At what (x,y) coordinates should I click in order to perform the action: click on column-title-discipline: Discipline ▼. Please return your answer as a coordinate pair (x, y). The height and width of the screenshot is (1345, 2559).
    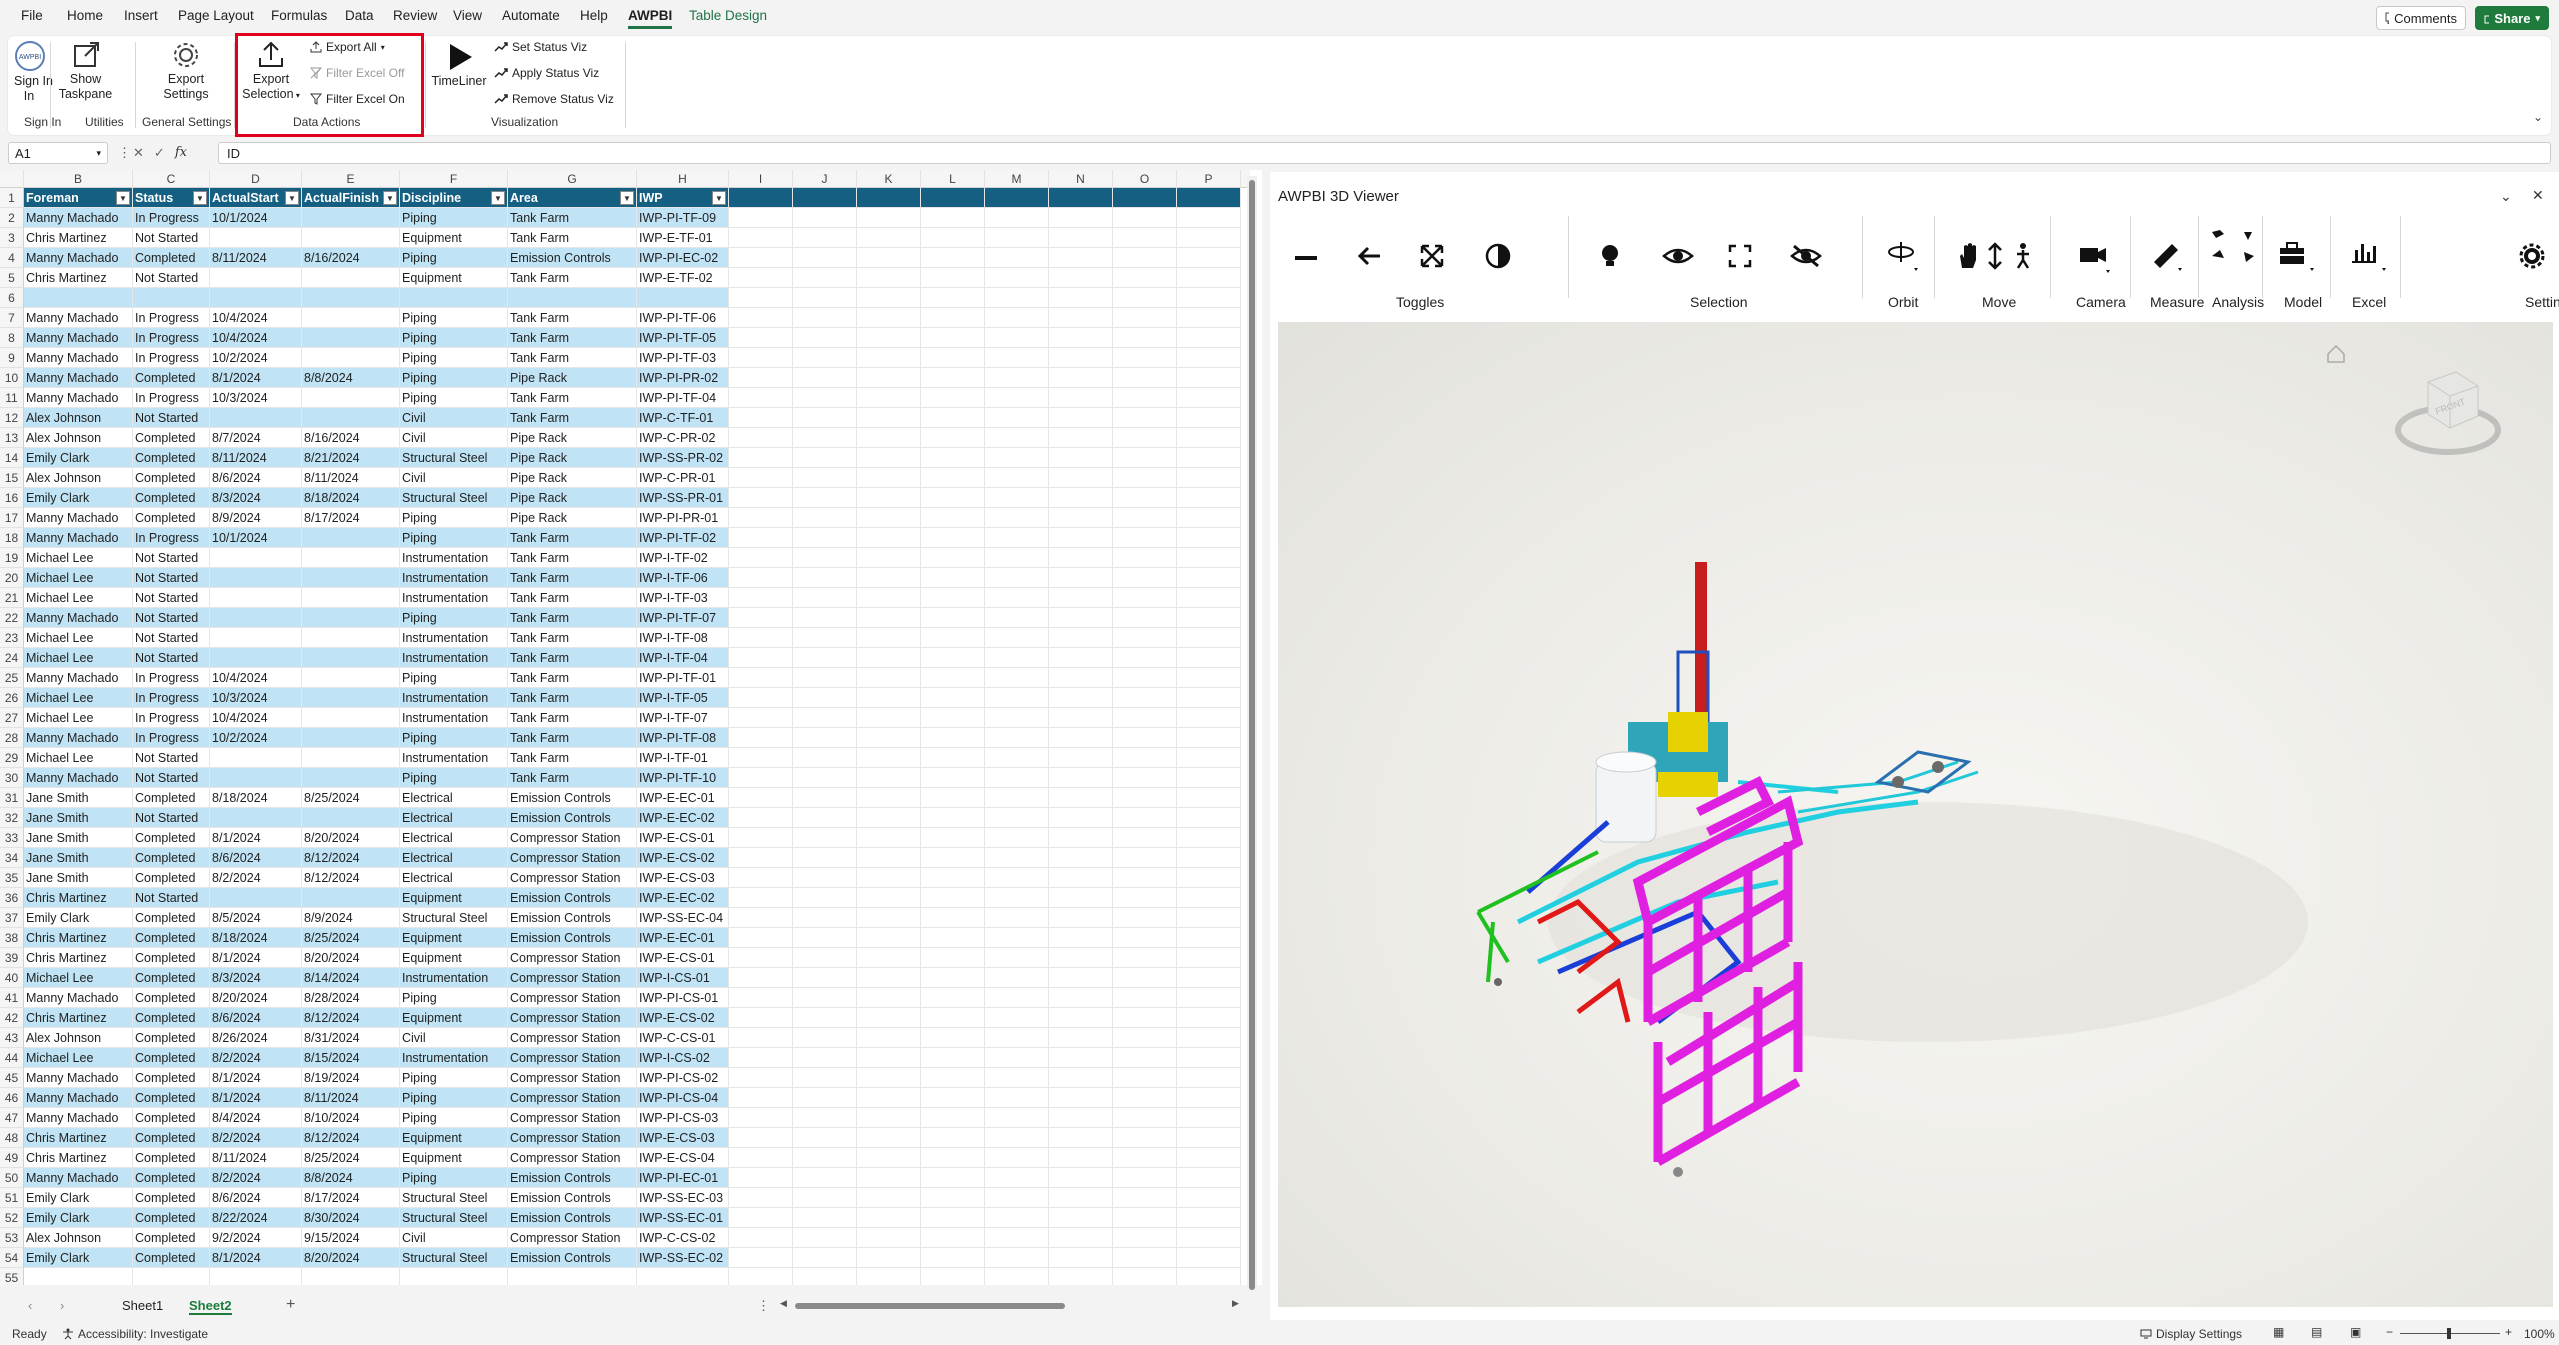
    Looking at the image, I should click on (454, 198).